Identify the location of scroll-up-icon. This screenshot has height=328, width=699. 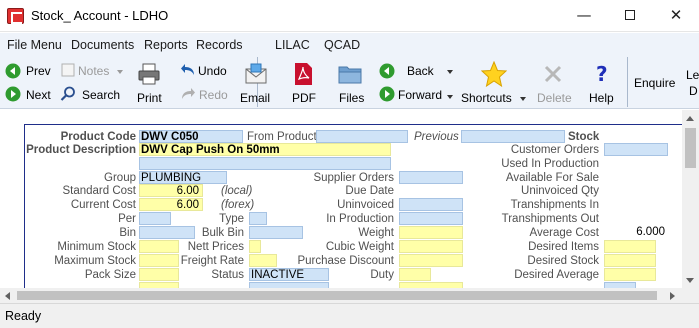
(690, 118).